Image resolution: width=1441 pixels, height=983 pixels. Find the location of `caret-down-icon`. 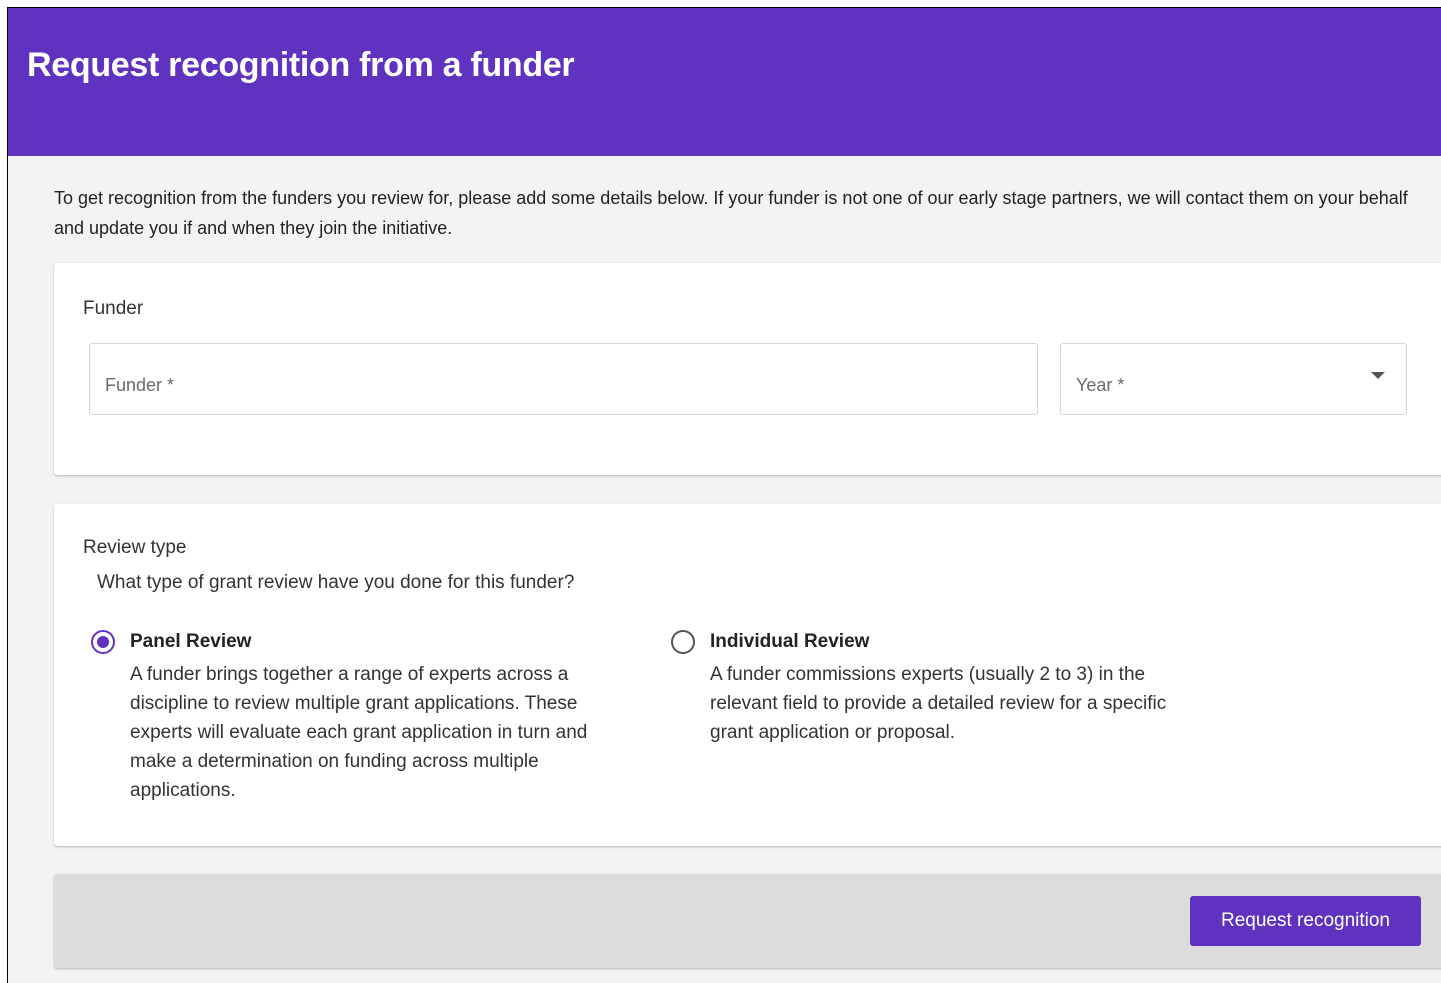

caret-down-icon is located at coordinates (1378, 375).